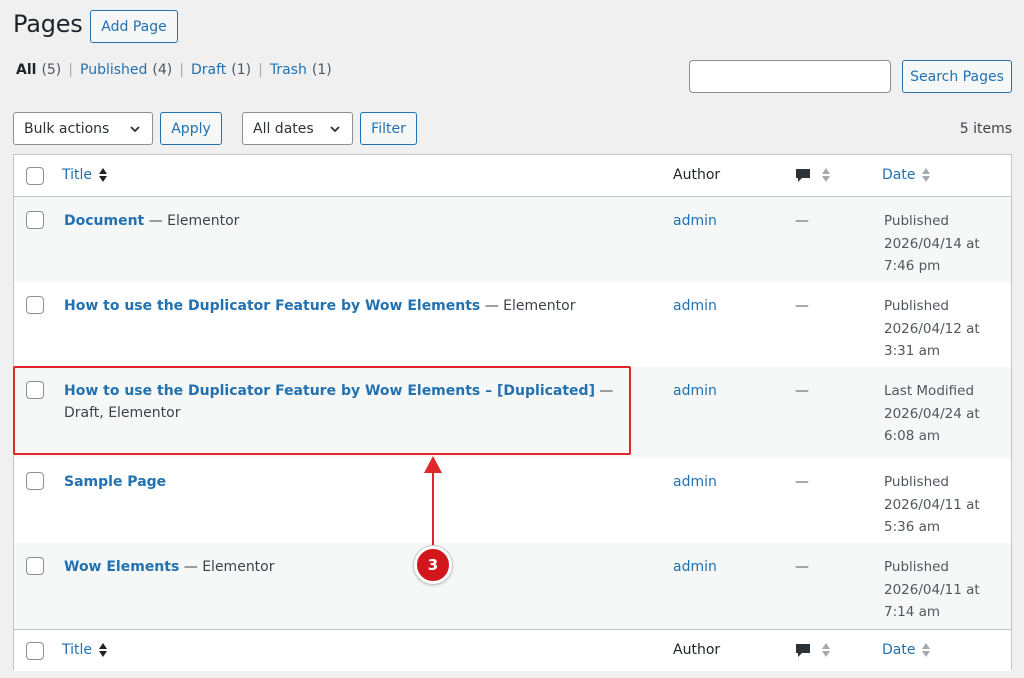 This screenshot has width=1024, height=678. I want to click on date-value: 2026/04/14 at, so click(932, 243).